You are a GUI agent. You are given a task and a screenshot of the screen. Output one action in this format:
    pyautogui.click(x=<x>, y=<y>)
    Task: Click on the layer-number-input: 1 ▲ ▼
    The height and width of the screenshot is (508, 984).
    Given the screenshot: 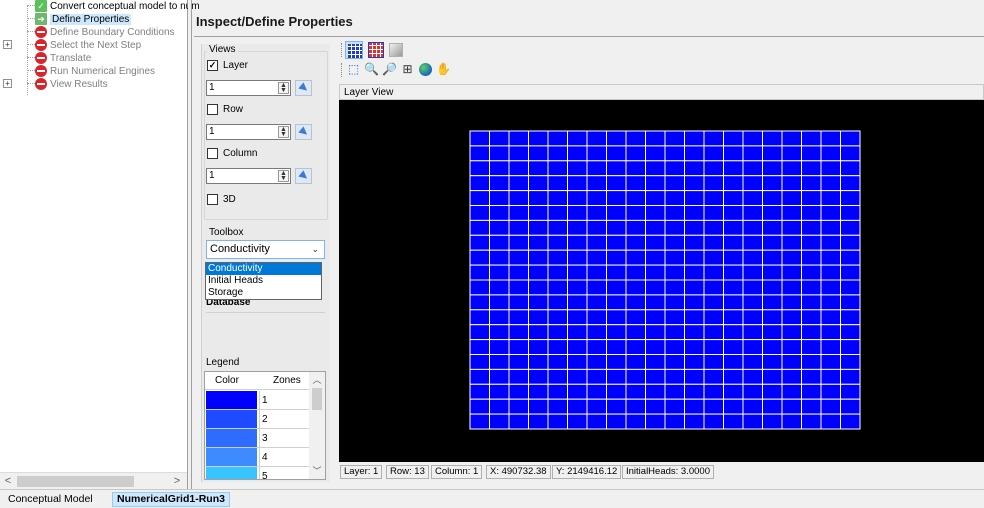 What is the action you would take?
    pyautogui.click(x=248, y=88)
    